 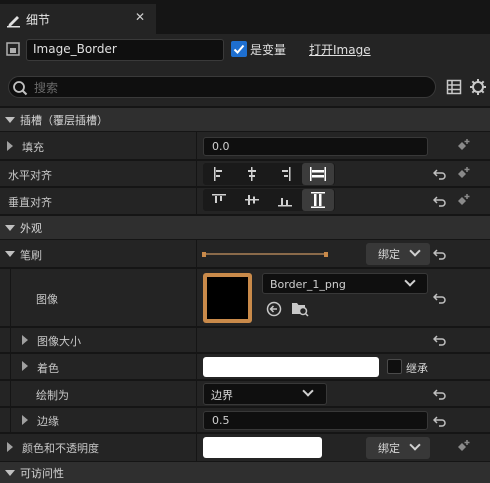 I want to click on valign-fill-button, so click(x=318, y=200).